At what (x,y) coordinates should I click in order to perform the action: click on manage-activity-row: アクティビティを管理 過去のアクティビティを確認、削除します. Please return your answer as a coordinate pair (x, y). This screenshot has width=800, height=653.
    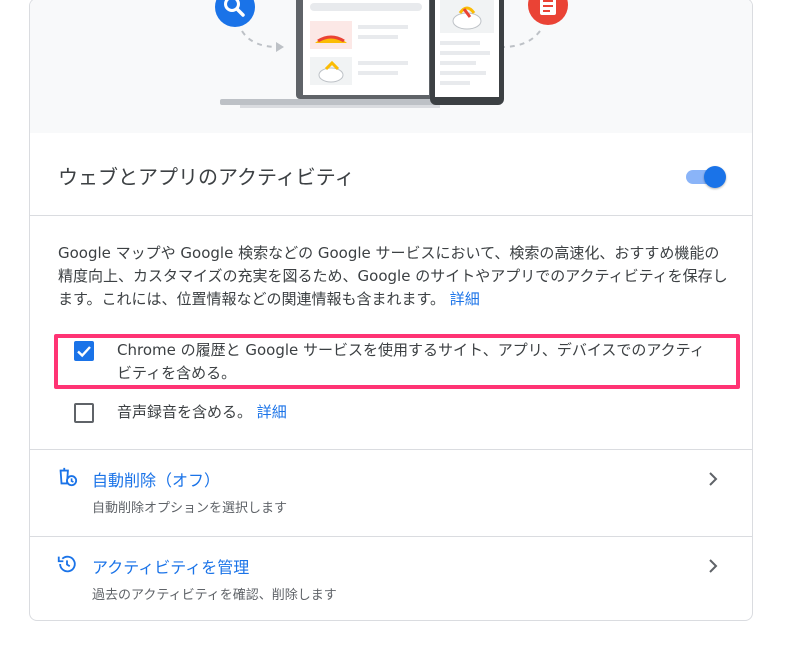
    Looking at the image, I should click on (391, 578).